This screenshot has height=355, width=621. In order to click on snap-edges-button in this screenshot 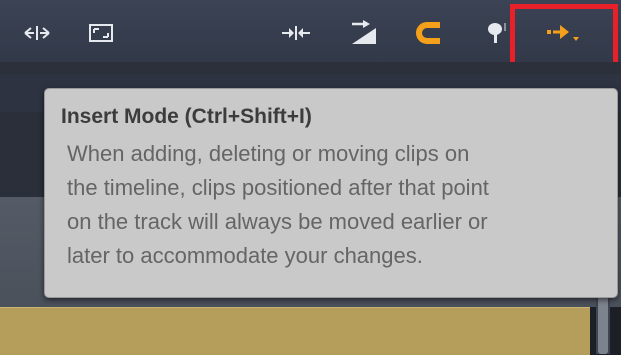, I will do `click(296, 33)`.